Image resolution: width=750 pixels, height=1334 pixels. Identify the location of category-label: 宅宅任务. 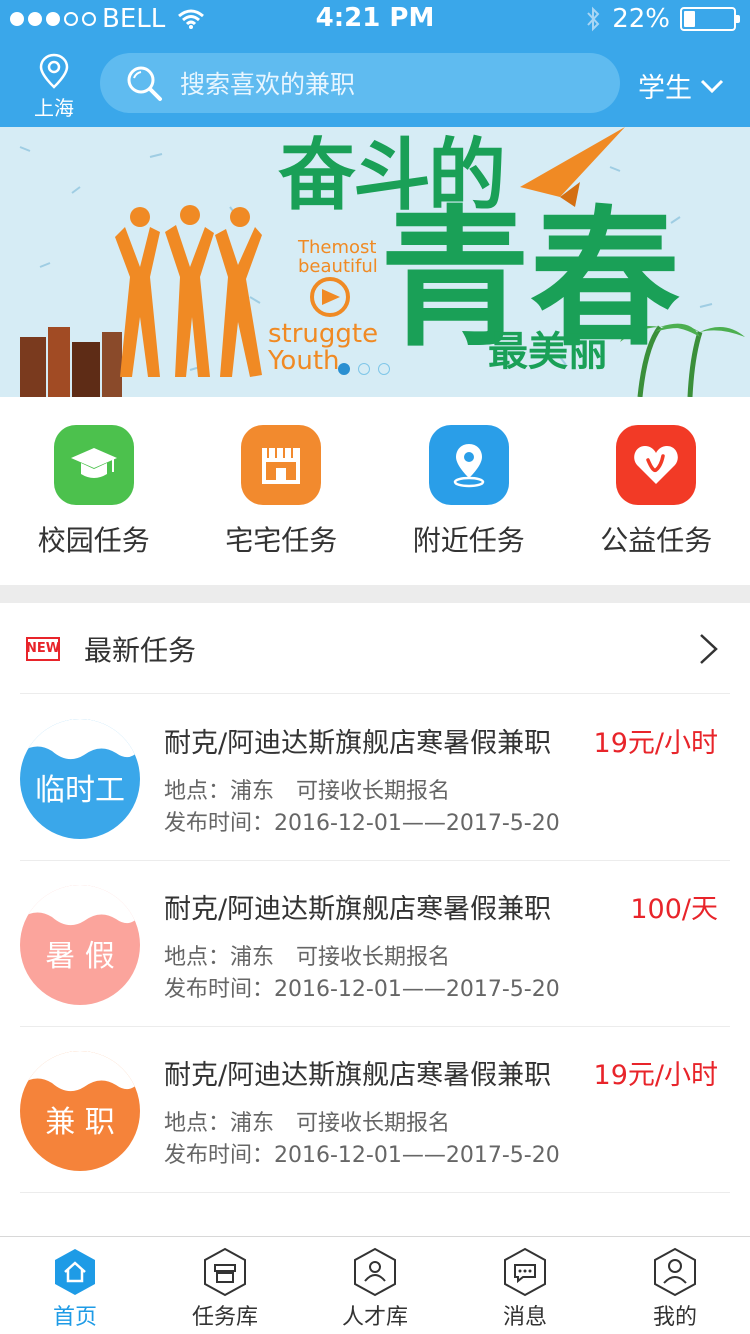
(281, 540).